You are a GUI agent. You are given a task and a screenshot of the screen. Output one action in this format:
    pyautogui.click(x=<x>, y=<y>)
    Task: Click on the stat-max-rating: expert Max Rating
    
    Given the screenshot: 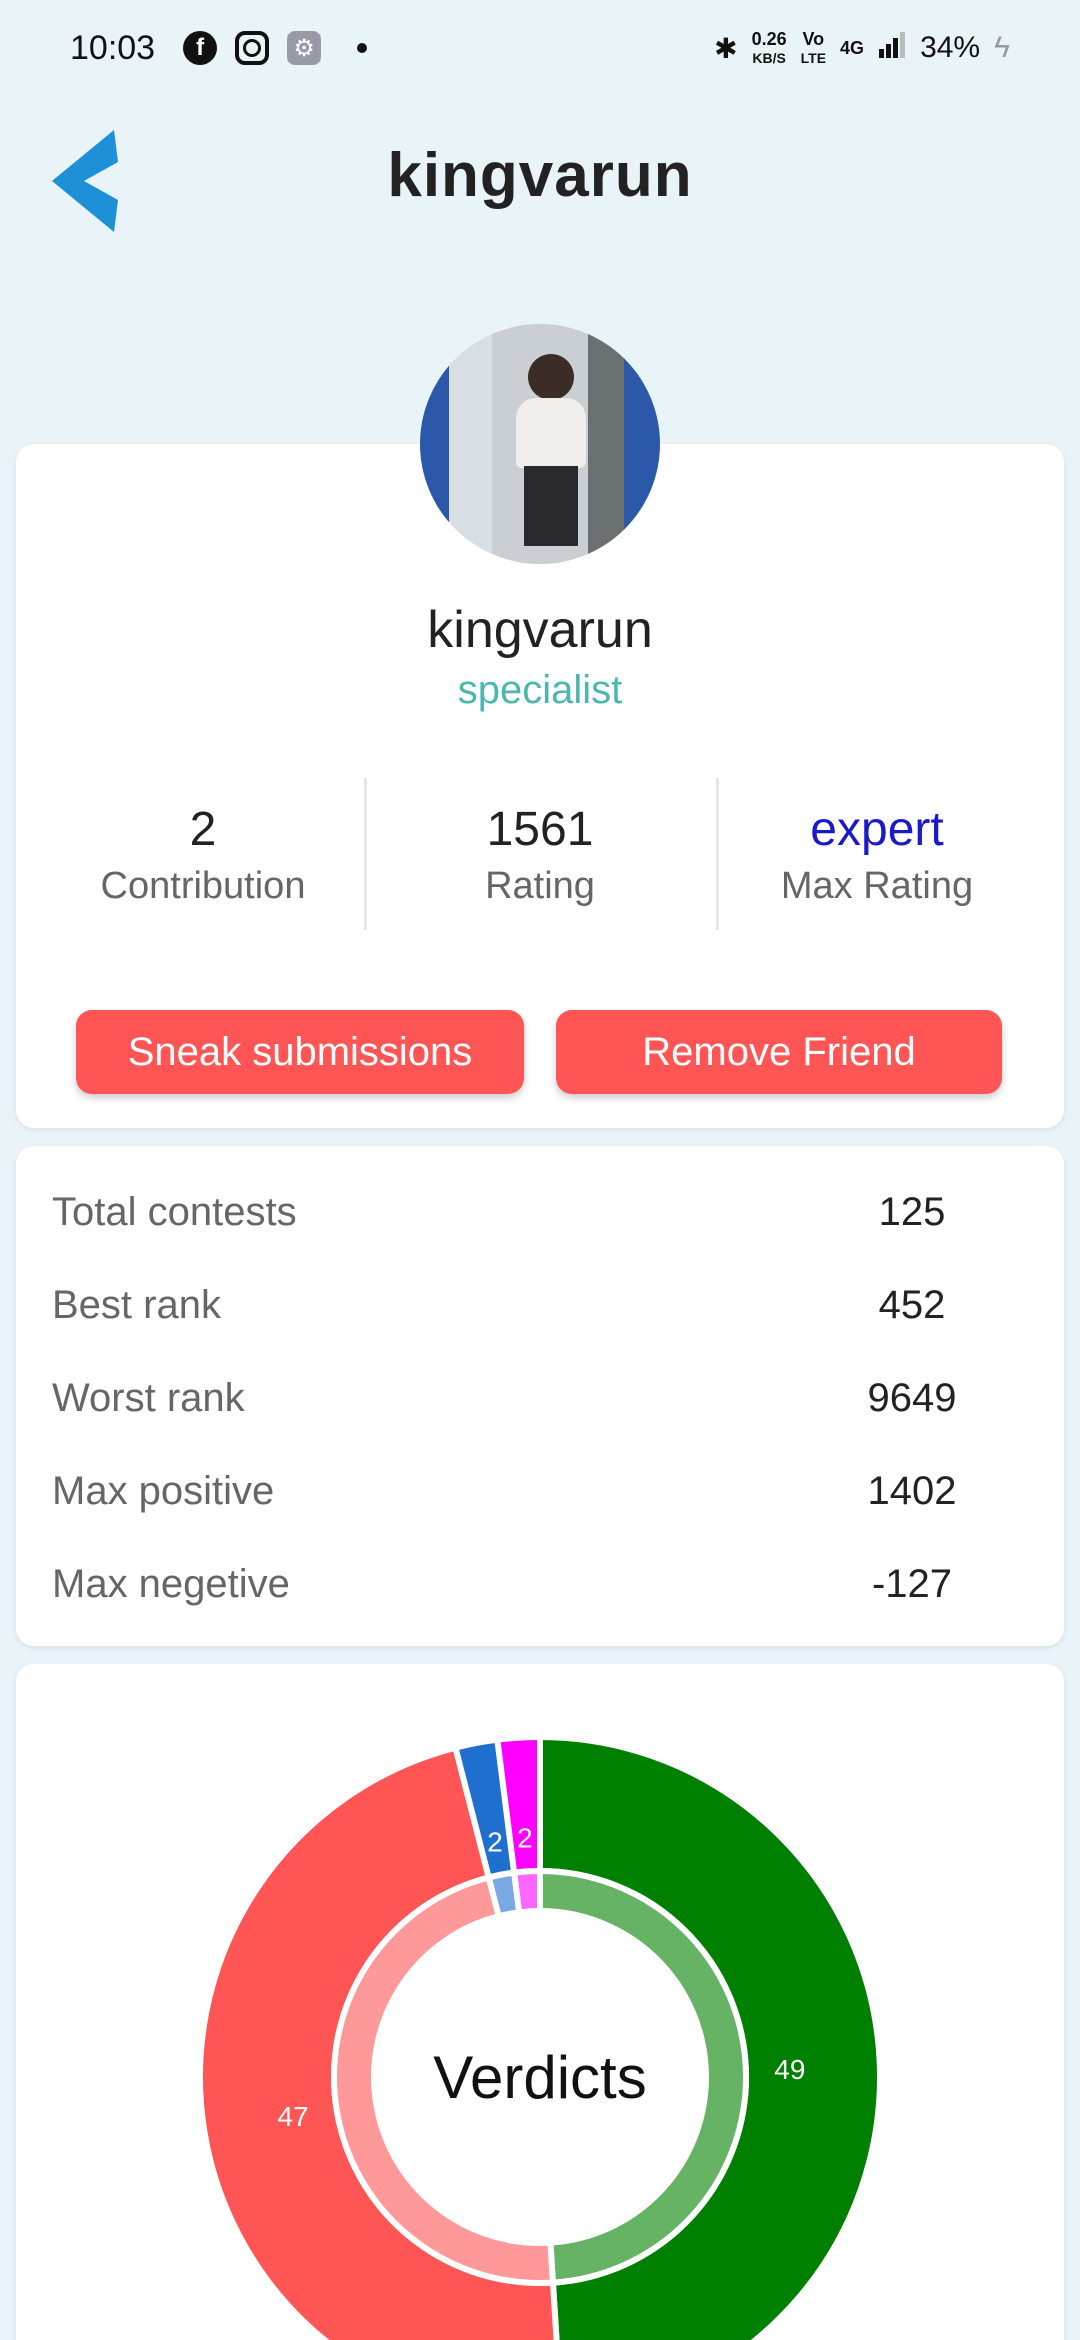 What is the action you would take?
    pyautogui.click(x=877, y=855)
    